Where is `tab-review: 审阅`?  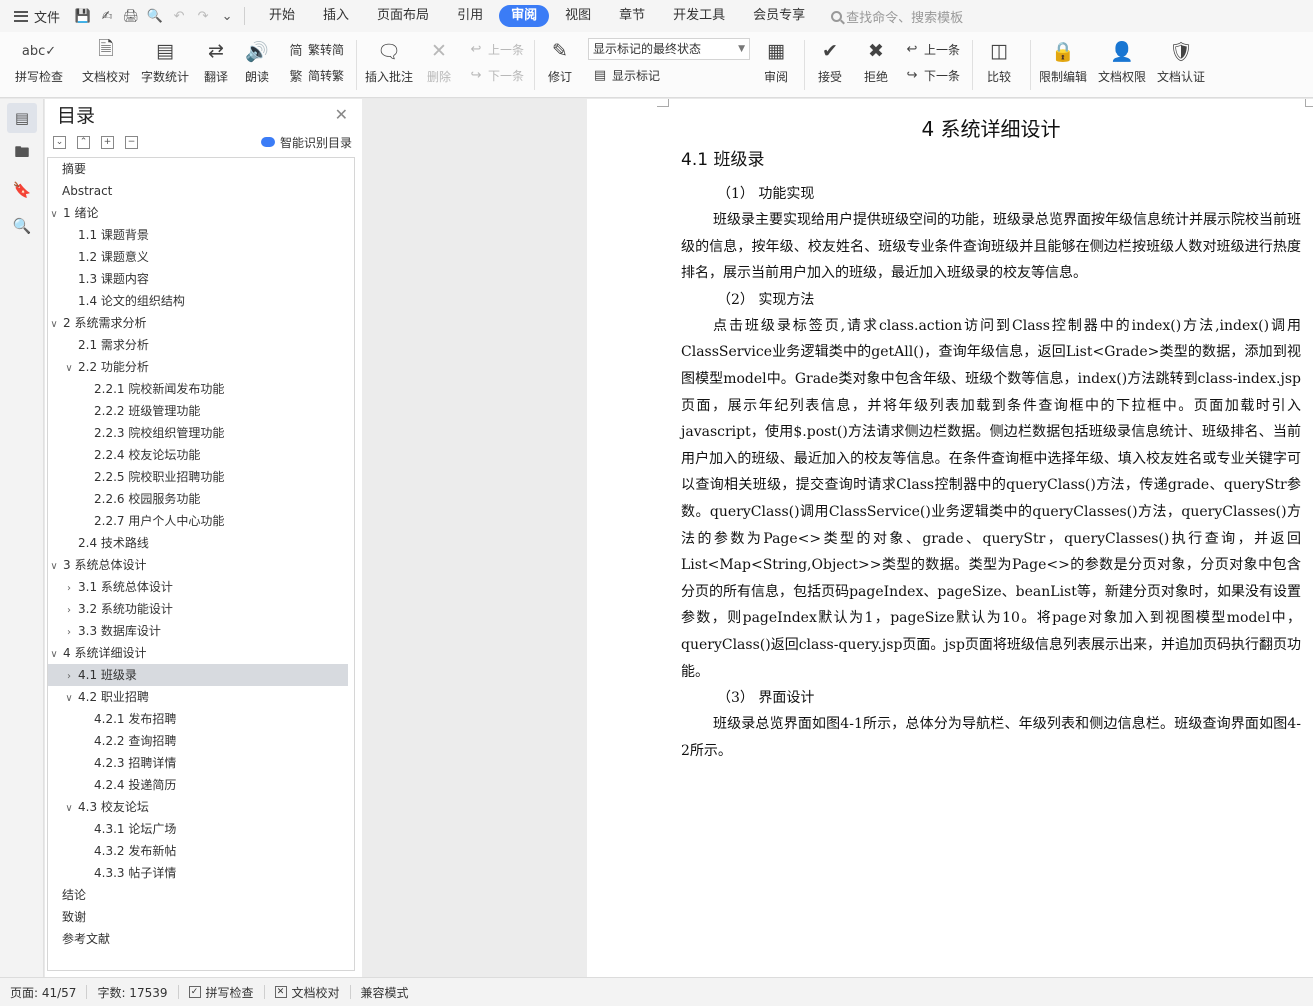
tab-review: 审阅 is located at coordinates (524, 16).